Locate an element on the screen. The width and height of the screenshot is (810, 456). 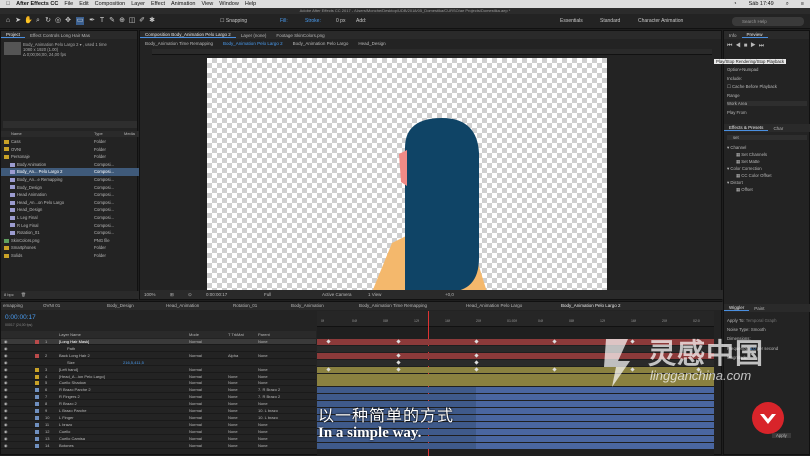
layer-name: R Fingers 2 is located at coordinates (69, 397).